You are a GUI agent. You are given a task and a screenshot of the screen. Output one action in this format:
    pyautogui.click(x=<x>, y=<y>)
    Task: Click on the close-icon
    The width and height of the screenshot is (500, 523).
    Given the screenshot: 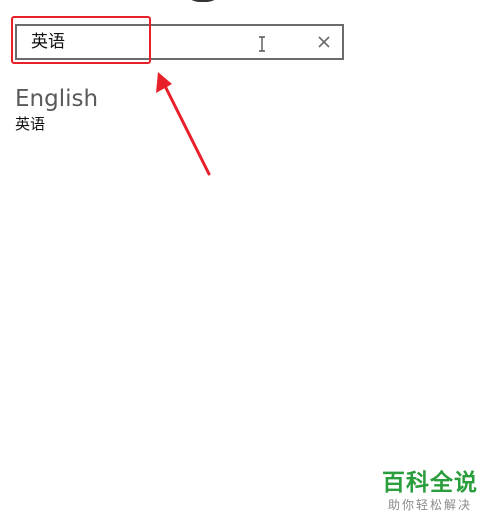 What is the action you would take?
    pyautogui.click(x=324, y=42)
    